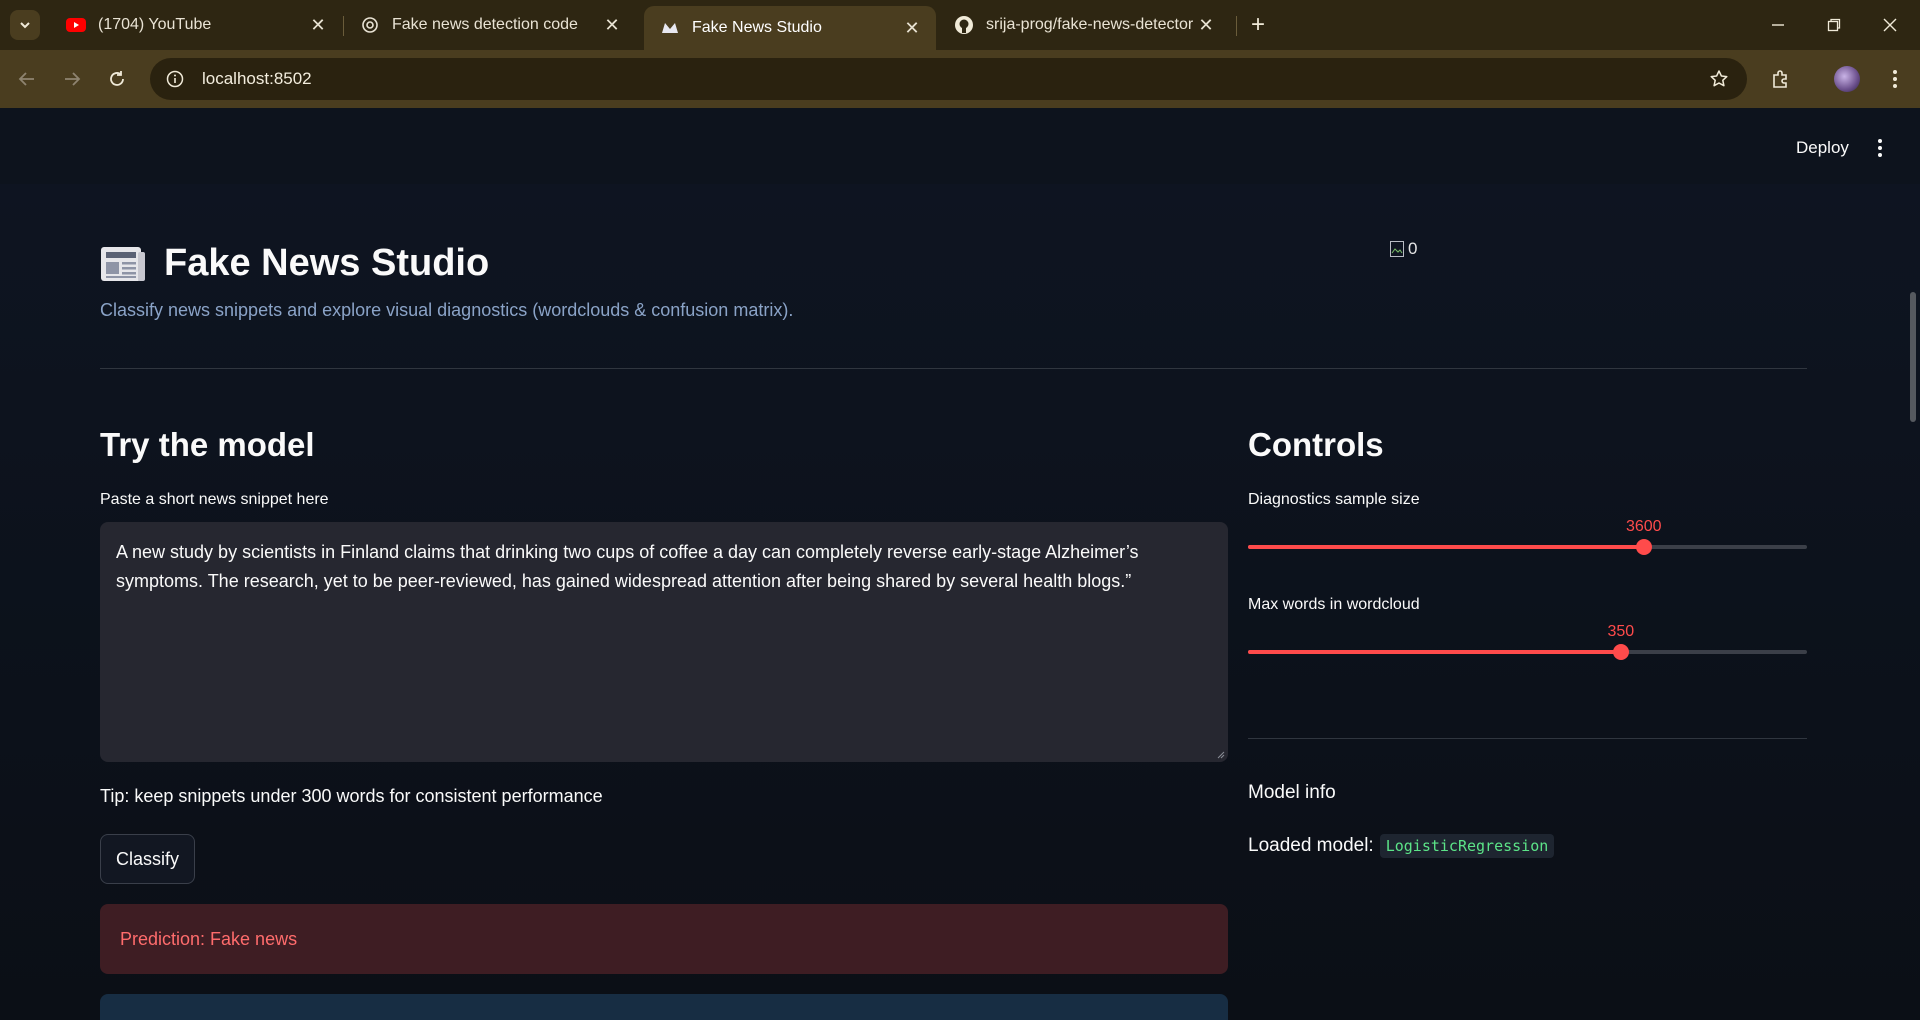 The height and width of the screenshot is (1020, 1920). What do you see at coordinates (1822, 148) in the screenshot?
I see `deploy-button: Deploy` at bounding box center [1822, 148].